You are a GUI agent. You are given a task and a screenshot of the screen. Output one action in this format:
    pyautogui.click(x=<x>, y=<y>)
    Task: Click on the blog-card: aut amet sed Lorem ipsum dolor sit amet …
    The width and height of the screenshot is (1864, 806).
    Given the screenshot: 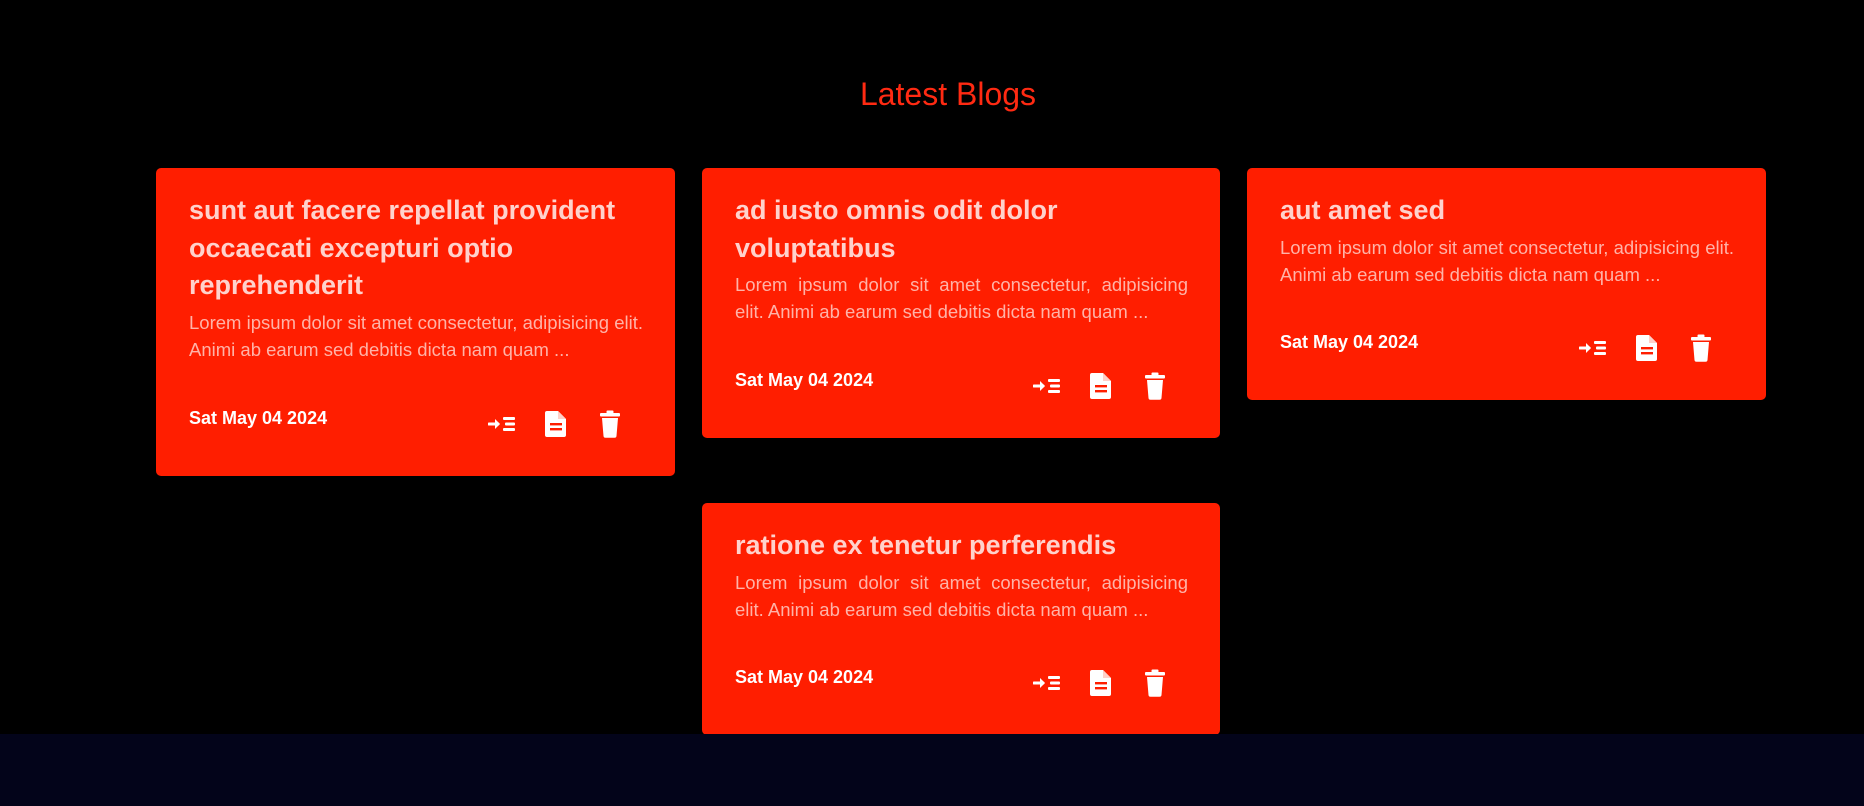 What is the action you would take?
    pyautogui.click(x=1506, y=284)
    